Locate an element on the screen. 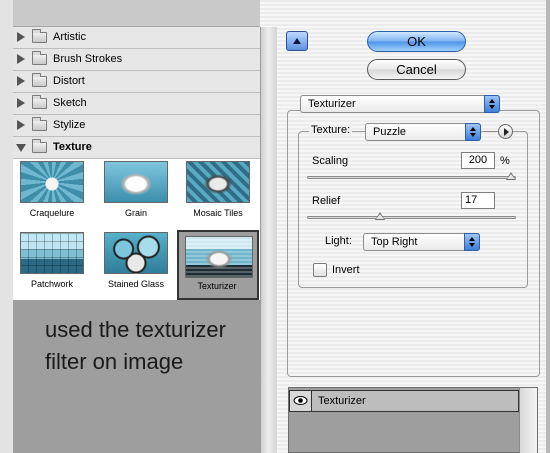 Image resolution: width=550 pixels, height=453 pixels. scaling-input: 200 is located at coordinates (478, 160).